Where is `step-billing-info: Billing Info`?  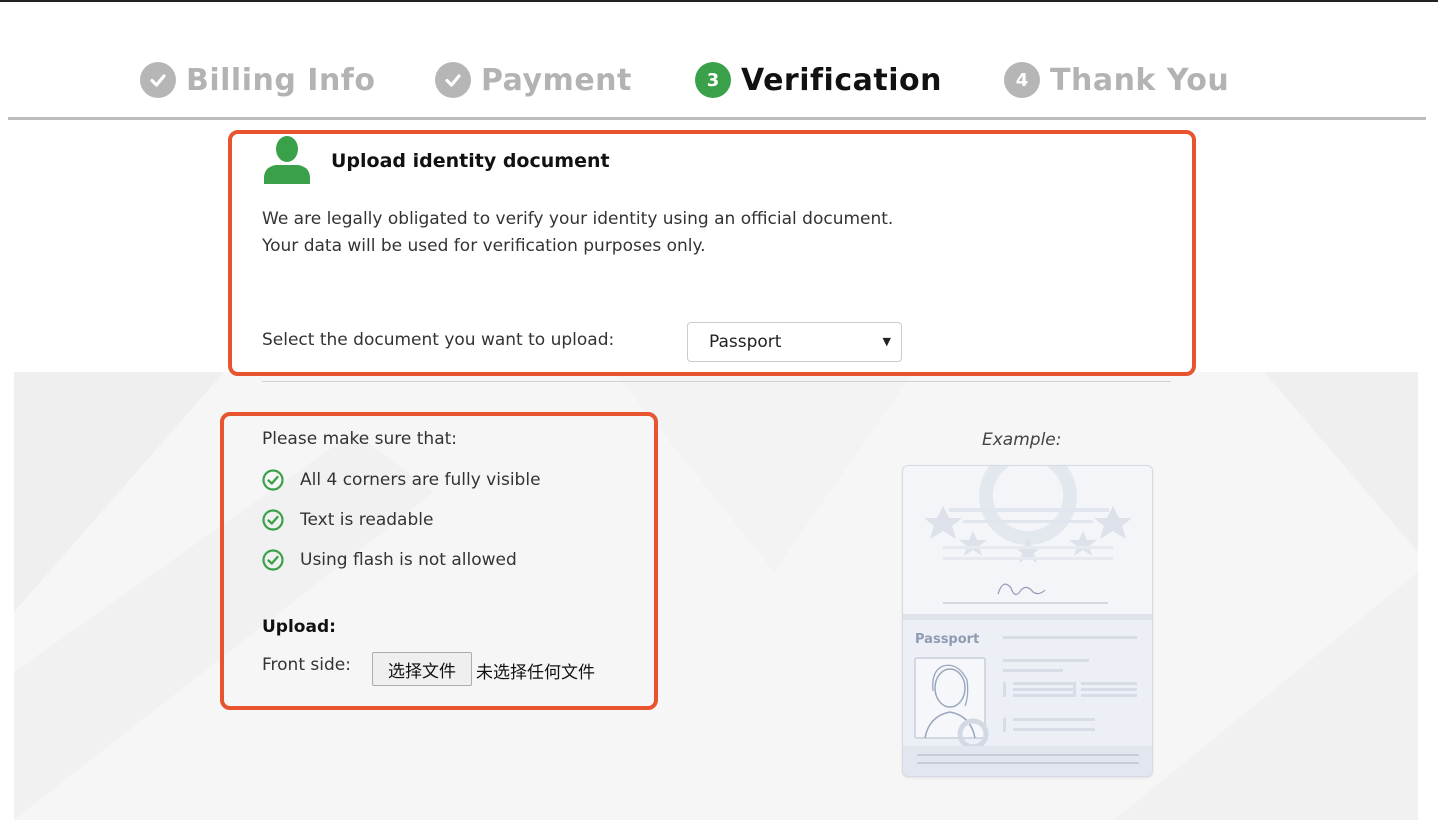
step-billing-info: Billing Info is located at coordinates (257, 80).